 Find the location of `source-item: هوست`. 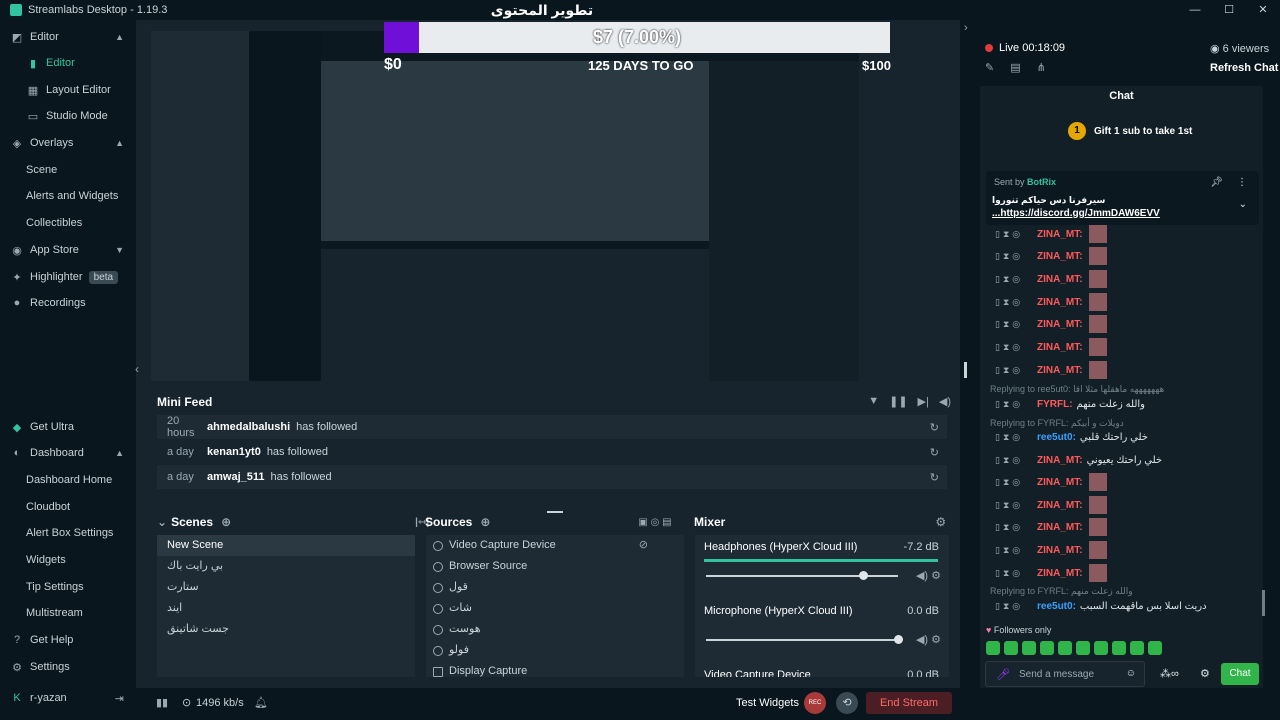

source-item: هوست is located at coordinates (555, 629).